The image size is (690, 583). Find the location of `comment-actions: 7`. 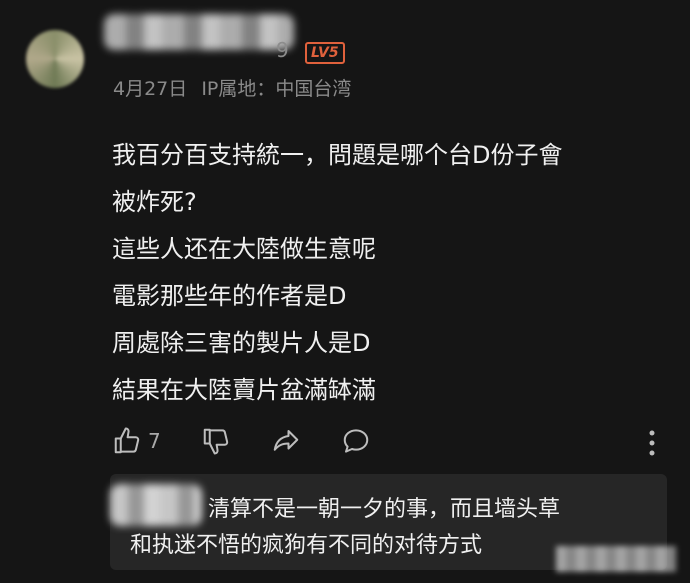

comment-actions: 7 is located at coordinates (261, 441).